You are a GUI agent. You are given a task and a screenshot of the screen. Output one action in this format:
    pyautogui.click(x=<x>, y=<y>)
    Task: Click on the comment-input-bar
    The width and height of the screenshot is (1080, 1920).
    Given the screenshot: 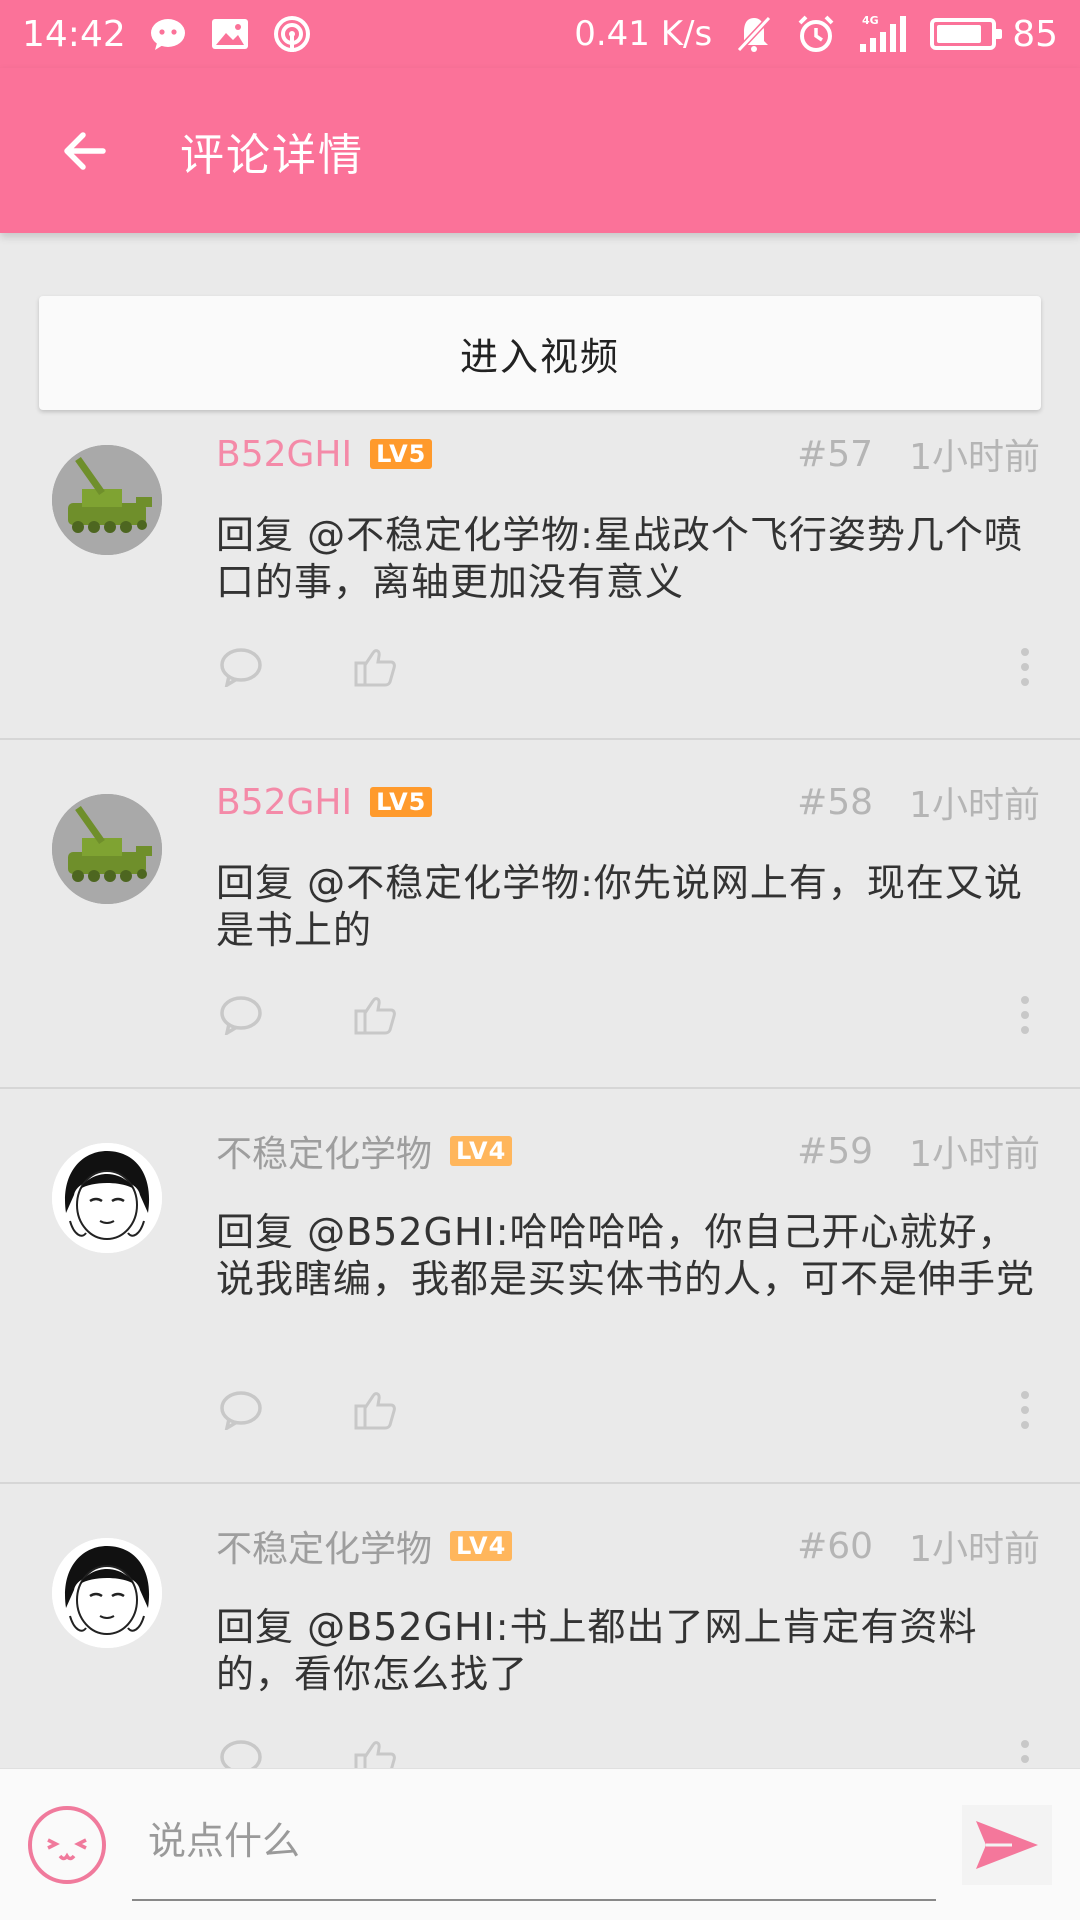 What is the action you would take?
    pyautogui.click(x=540, y=1844)
    